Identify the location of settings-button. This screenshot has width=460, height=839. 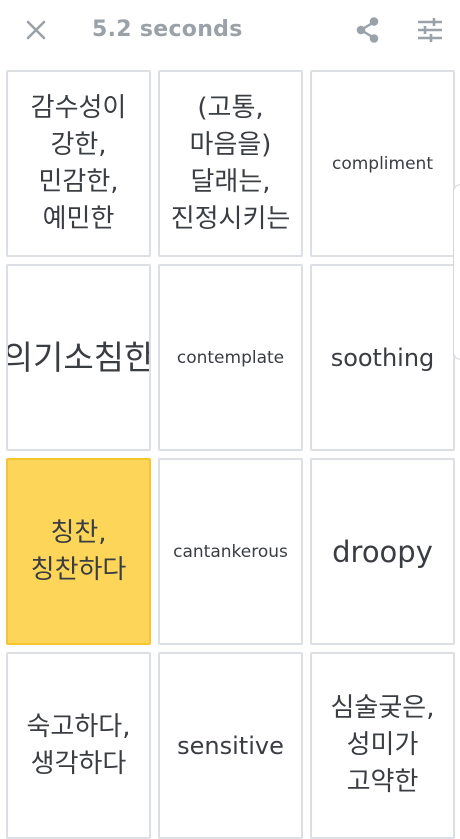
(430, 30).